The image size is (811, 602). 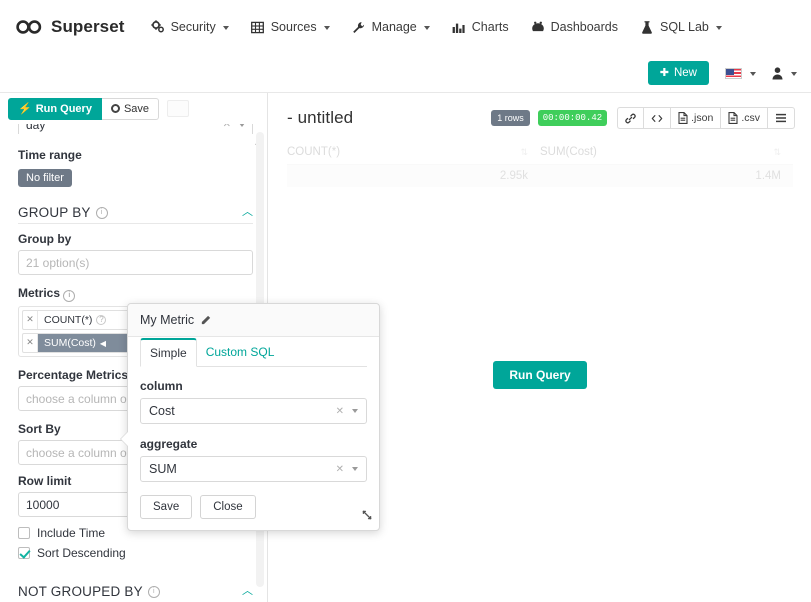 I want to click on nav-item-manage: Manage, so click(x=391, y=27).